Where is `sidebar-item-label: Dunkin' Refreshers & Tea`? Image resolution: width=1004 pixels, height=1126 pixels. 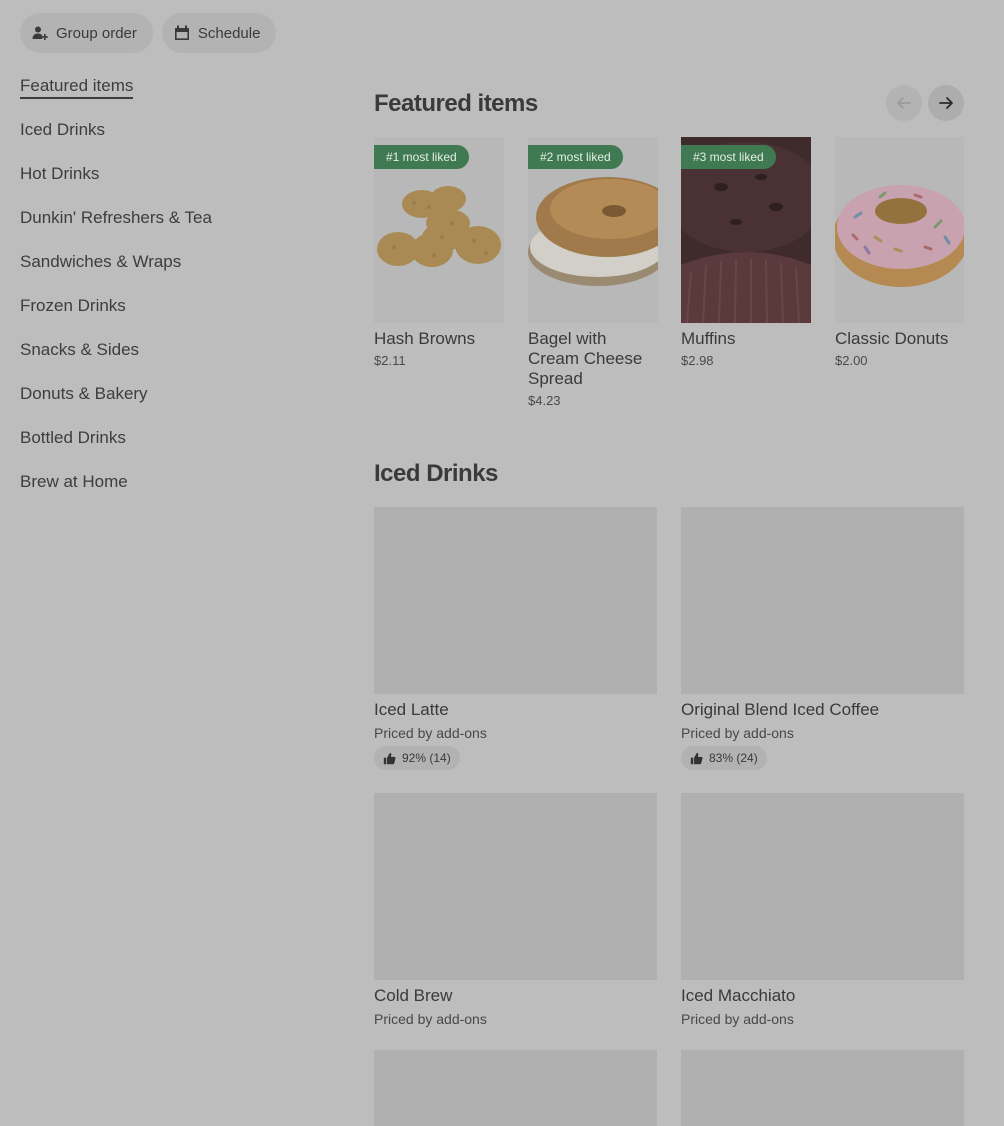
sidebar-item-label: Dunkin' Refreshers & Tea is located at coordinates (116, 217).